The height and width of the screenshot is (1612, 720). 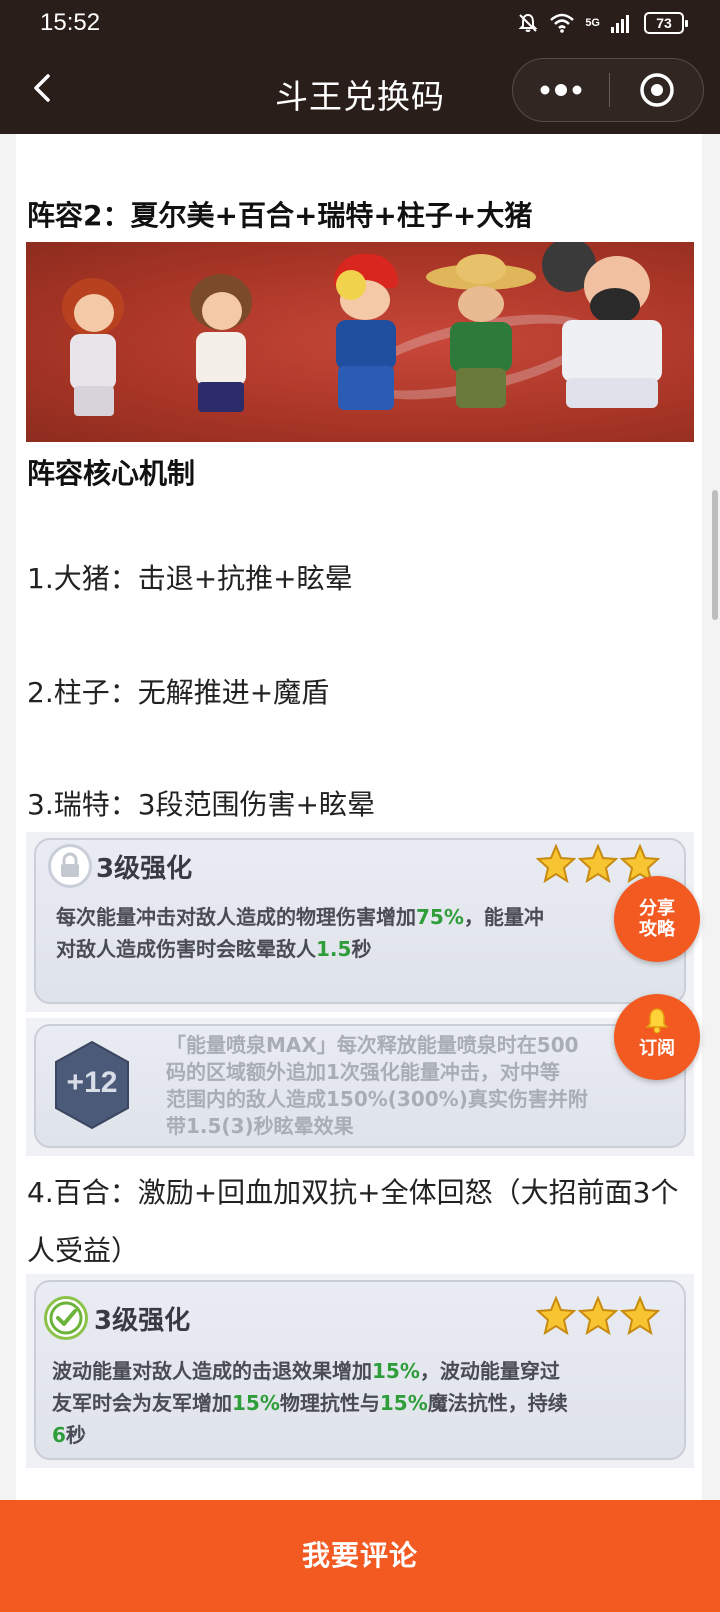 I want to click on skill-max-line-4: 带1.5(3)秒眩晕效果, so click(x=260, y=1126).